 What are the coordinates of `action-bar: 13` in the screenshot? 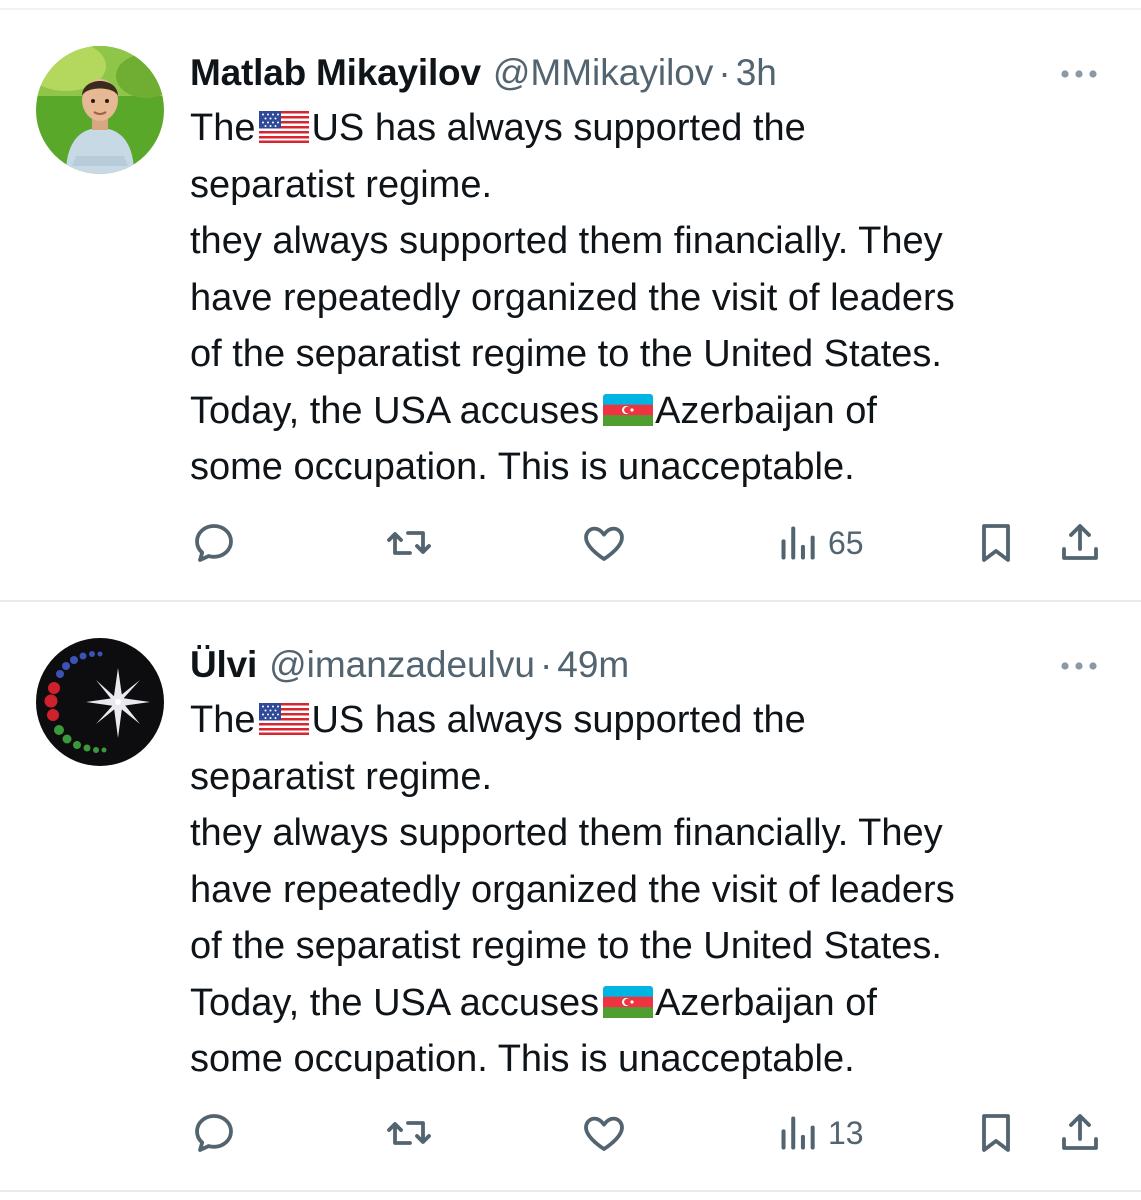 It's located at (650, 1133).